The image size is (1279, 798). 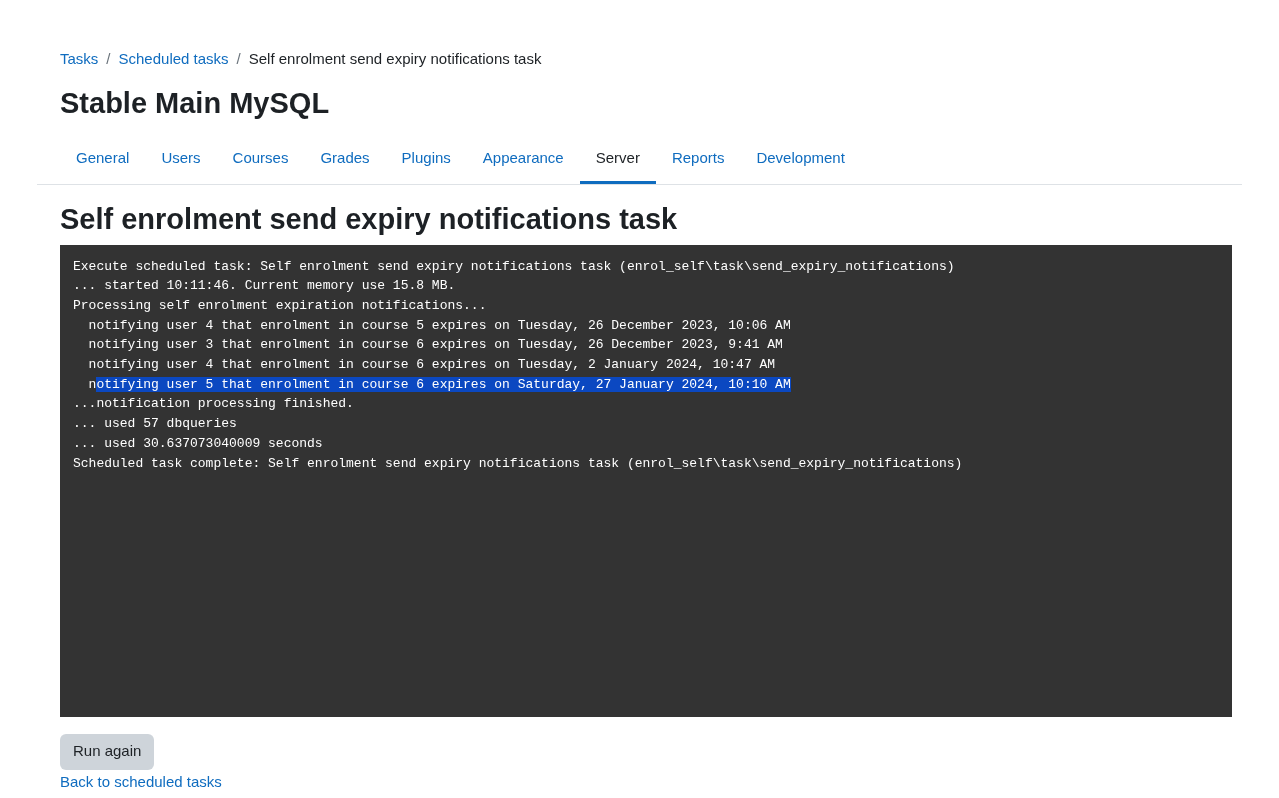 What do you see at coordinates (155, 424) in the screenshot?
I see `console-line: ... used 57 dbqueries` at bounding box center [155, 424].